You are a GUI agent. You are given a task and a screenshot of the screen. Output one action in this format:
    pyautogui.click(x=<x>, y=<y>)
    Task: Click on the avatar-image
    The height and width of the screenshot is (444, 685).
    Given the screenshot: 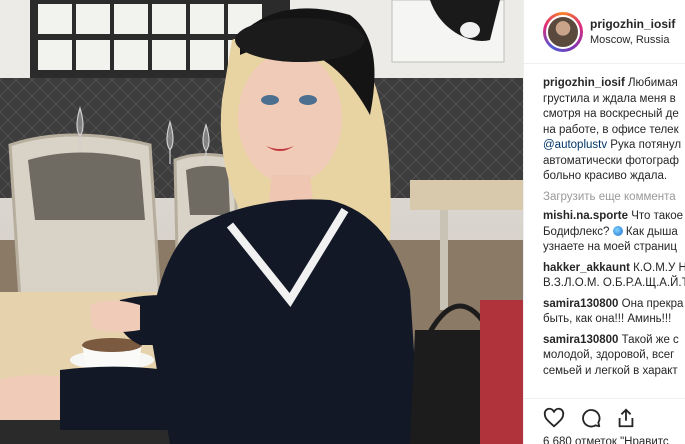 What is the action you would take?
    pyautogui.click(x=563, y=32)
    